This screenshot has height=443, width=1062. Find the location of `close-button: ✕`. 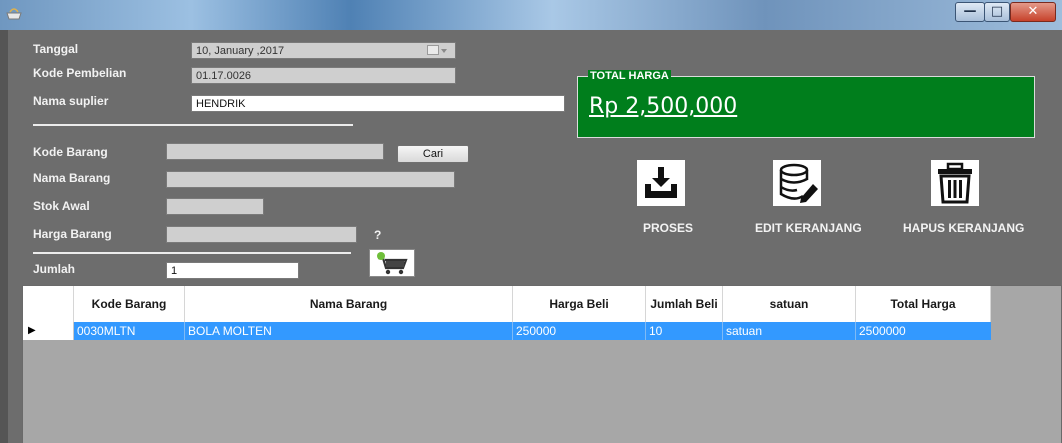

close-button: ✕ is located at coordinates (1033, 12).